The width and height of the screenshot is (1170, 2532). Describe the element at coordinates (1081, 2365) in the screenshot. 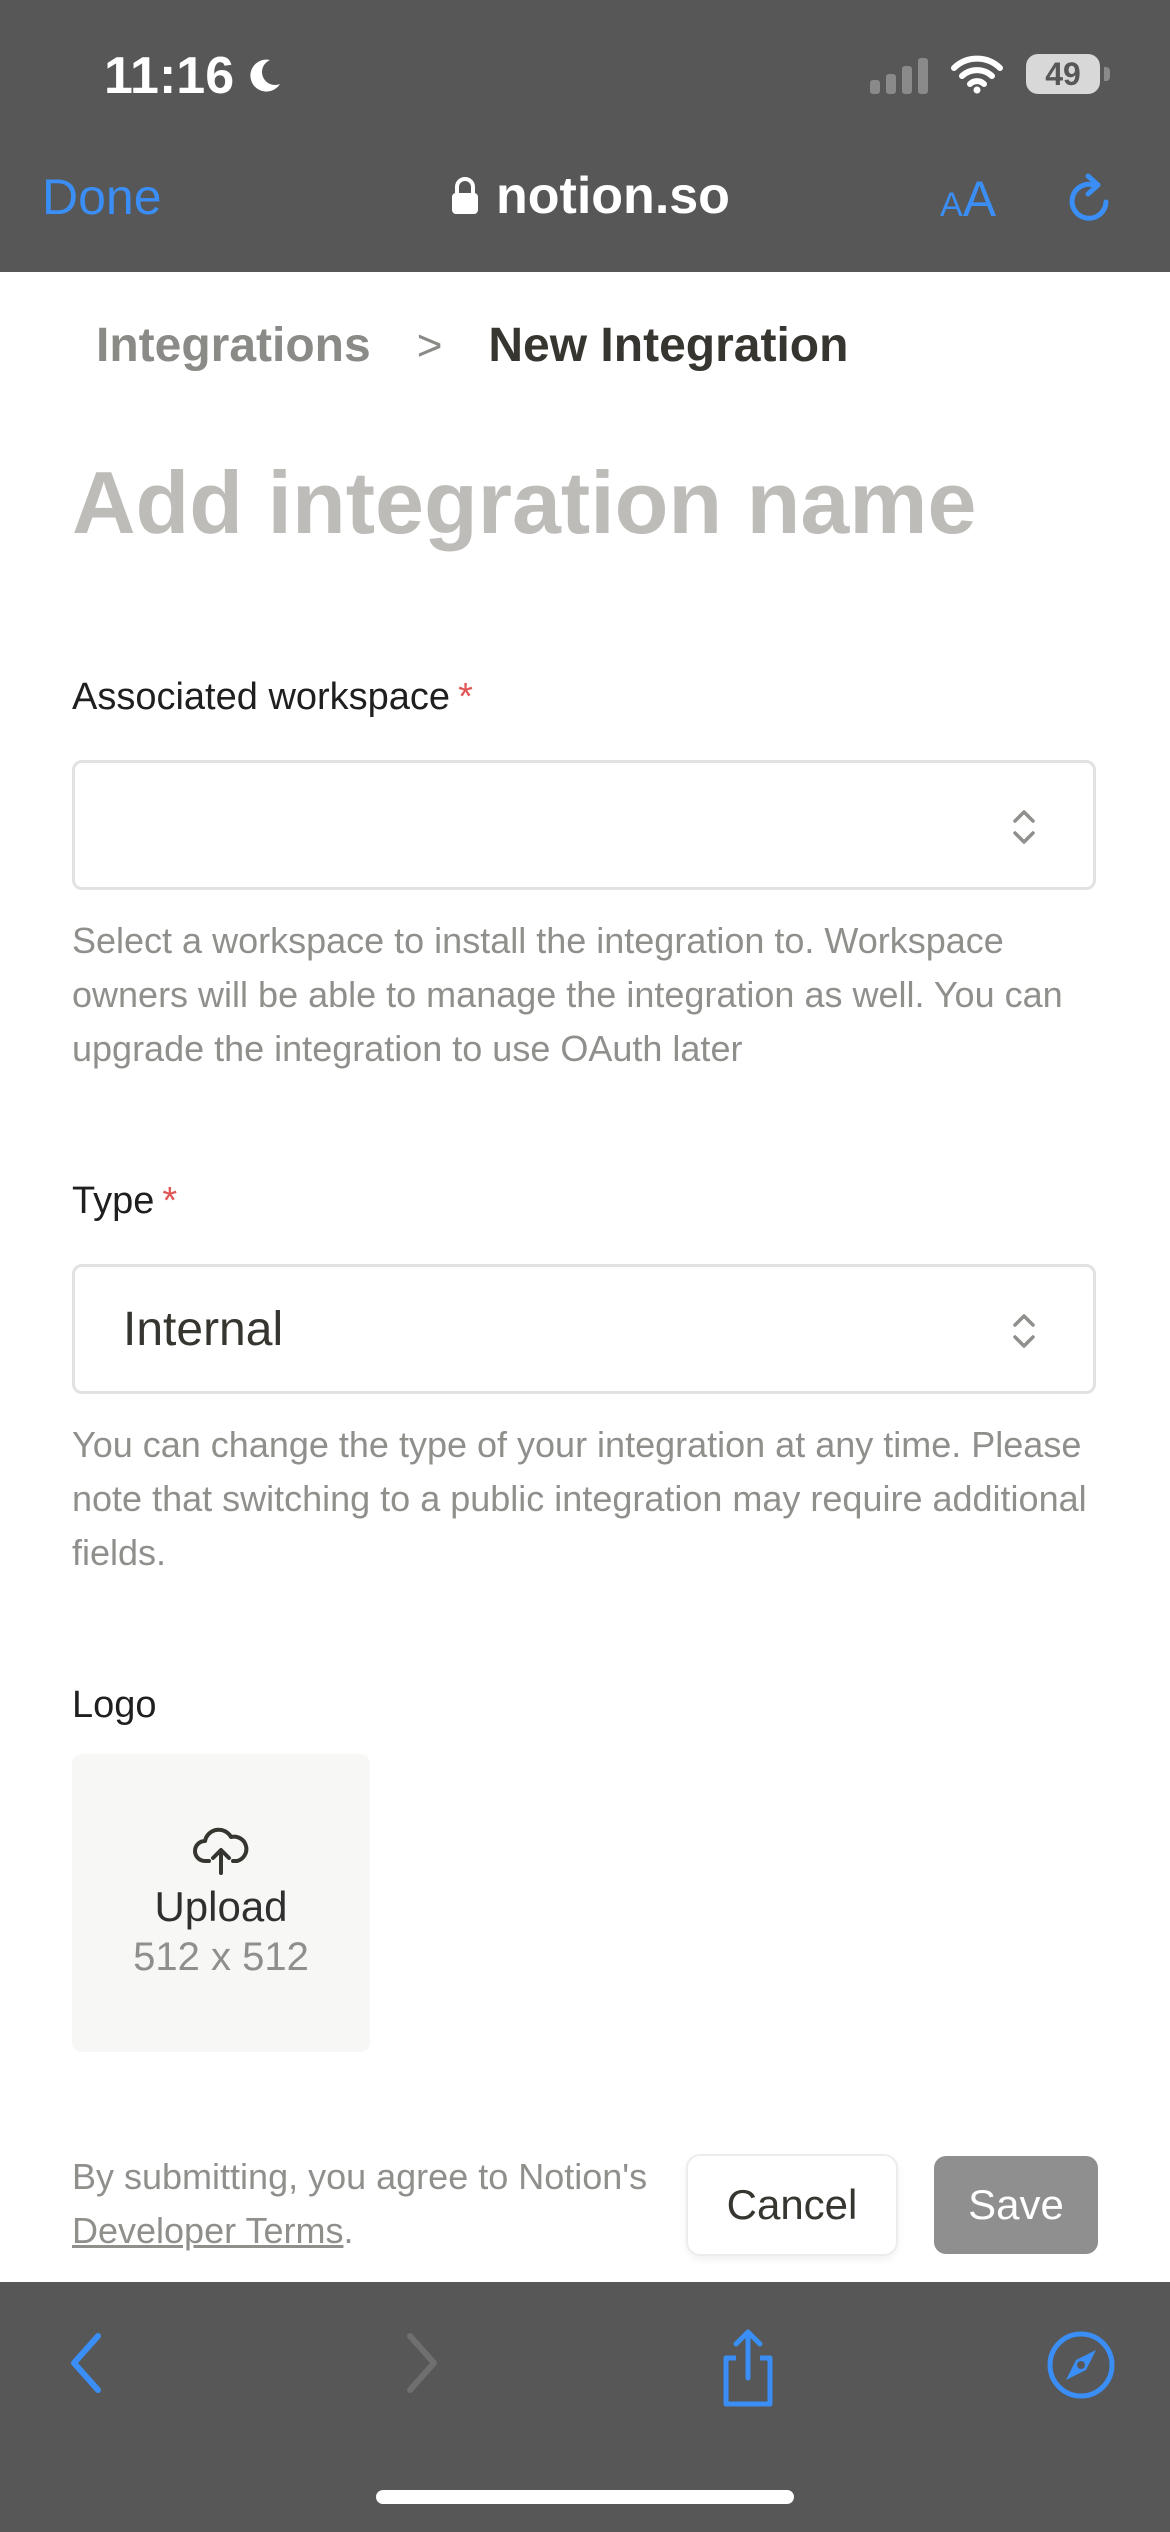

I see `compass-icon` at that location.